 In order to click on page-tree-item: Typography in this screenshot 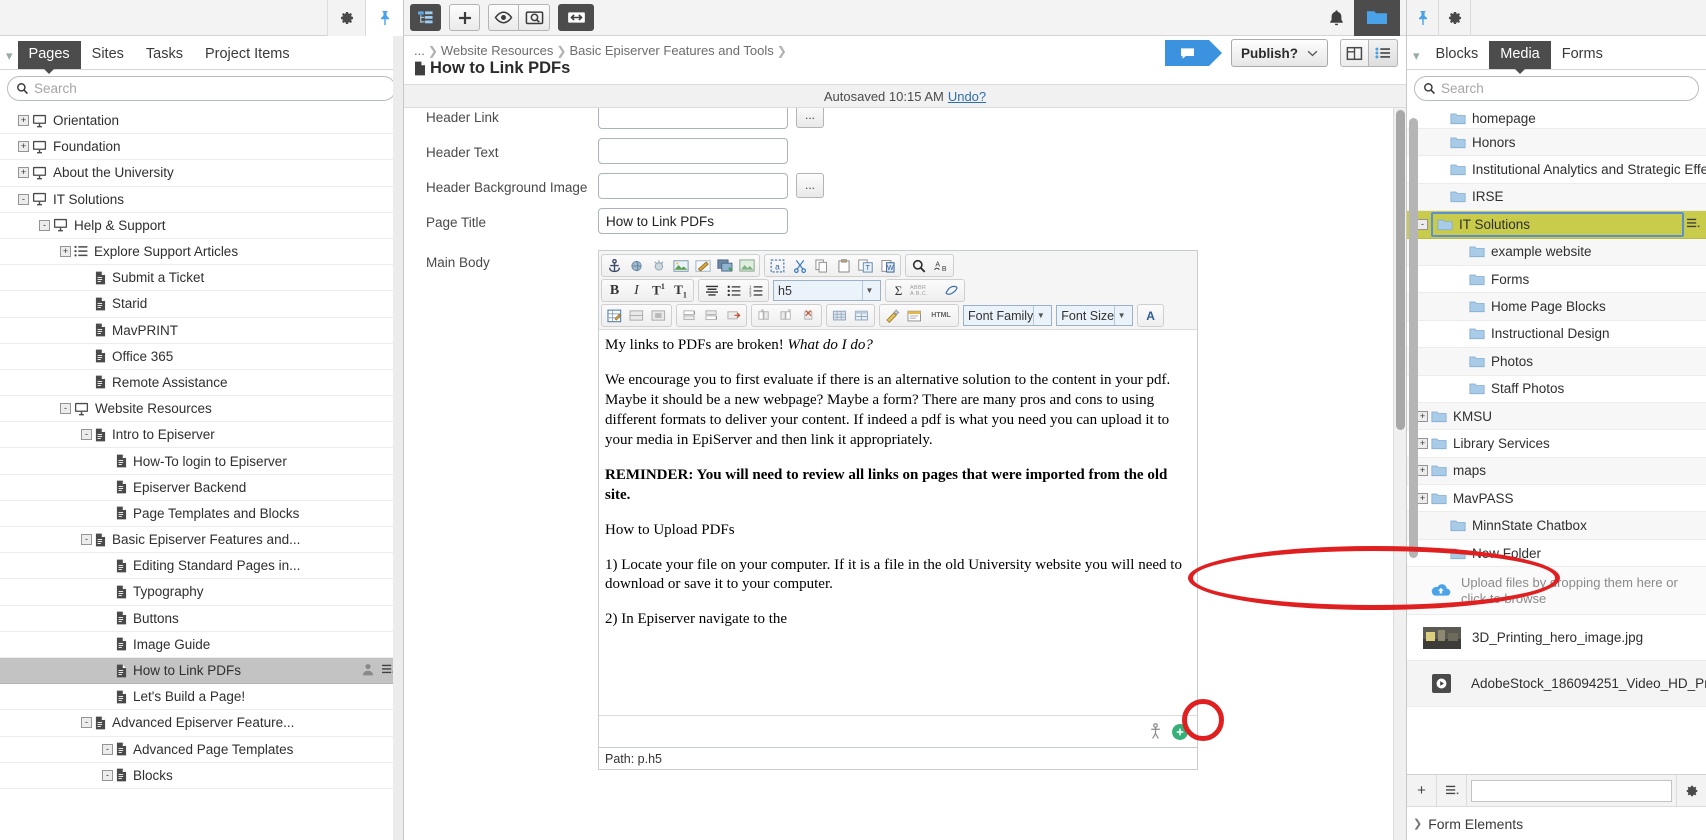, I will do `click(201, 592)`.